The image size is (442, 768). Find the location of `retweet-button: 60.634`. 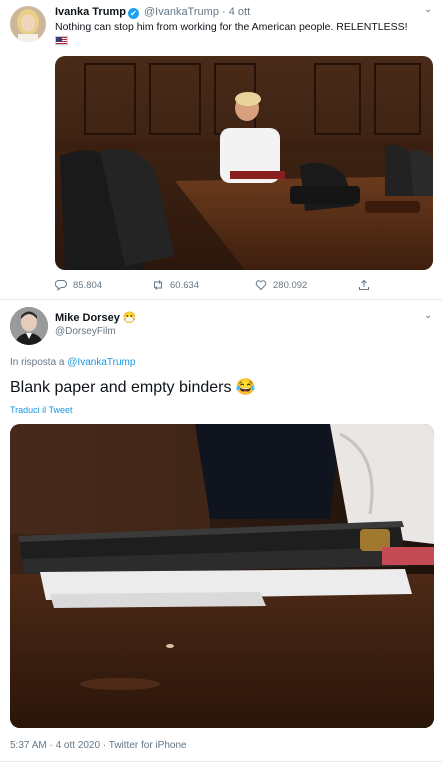

retweet-button: 60.634 is located at coordinates (175, 285).